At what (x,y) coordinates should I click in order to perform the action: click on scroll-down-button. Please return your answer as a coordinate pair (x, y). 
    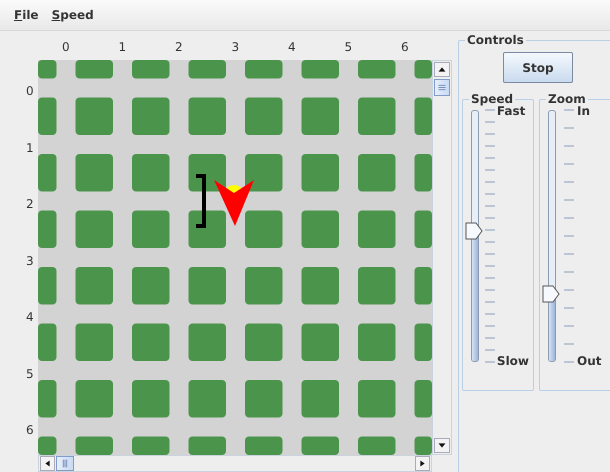
    Looking at the image, I should click on (442, 445).